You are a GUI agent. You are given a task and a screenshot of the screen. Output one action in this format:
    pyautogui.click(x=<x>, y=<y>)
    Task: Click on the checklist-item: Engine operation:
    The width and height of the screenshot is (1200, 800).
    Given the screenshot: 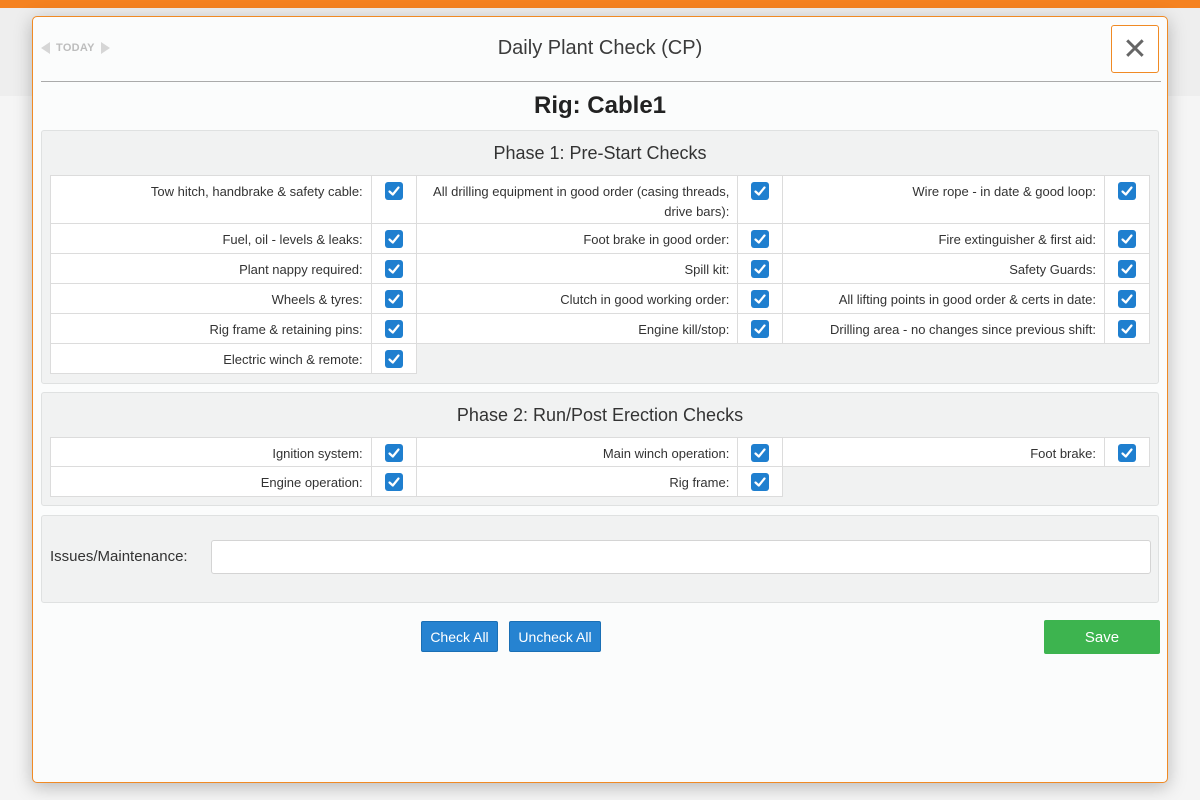 What is the action you would take?
    pyautogui.click(x=233, y=482)
    